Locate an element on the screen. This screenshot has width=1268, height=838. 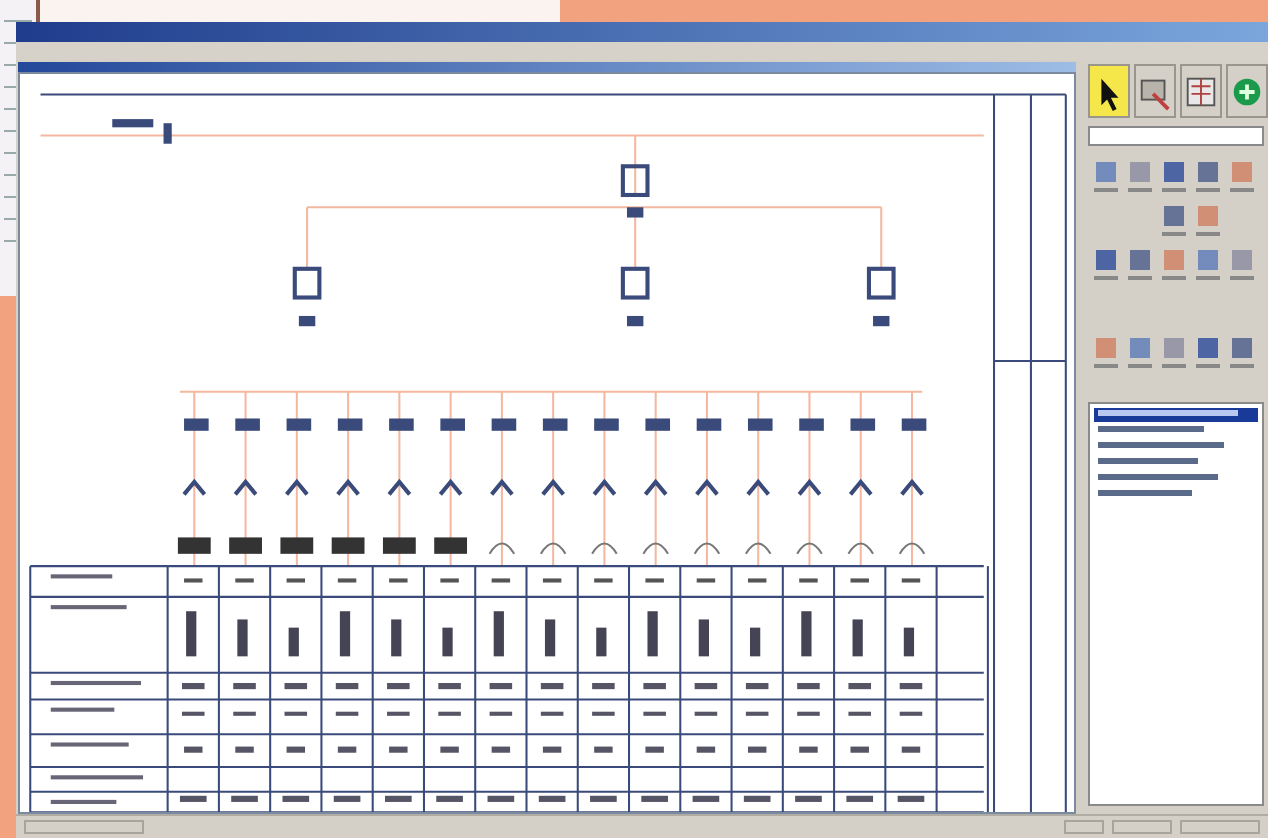
dropdown-field is located at coordinates (1176, 136).